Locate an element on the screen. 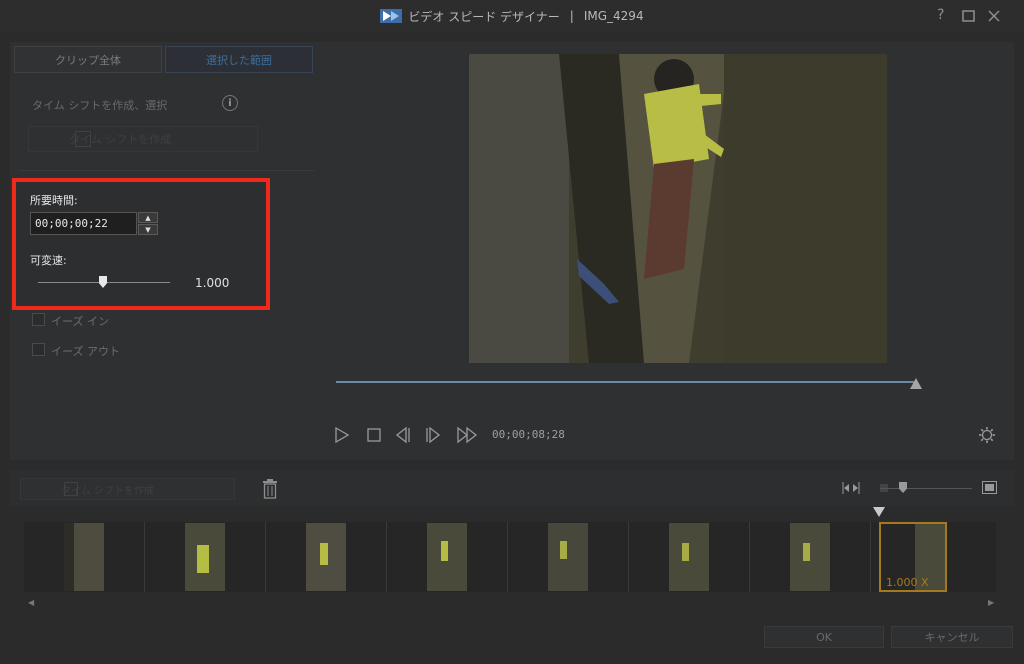 The image size is (1024, 664). playback-progress is located at coordinates (626, 382).